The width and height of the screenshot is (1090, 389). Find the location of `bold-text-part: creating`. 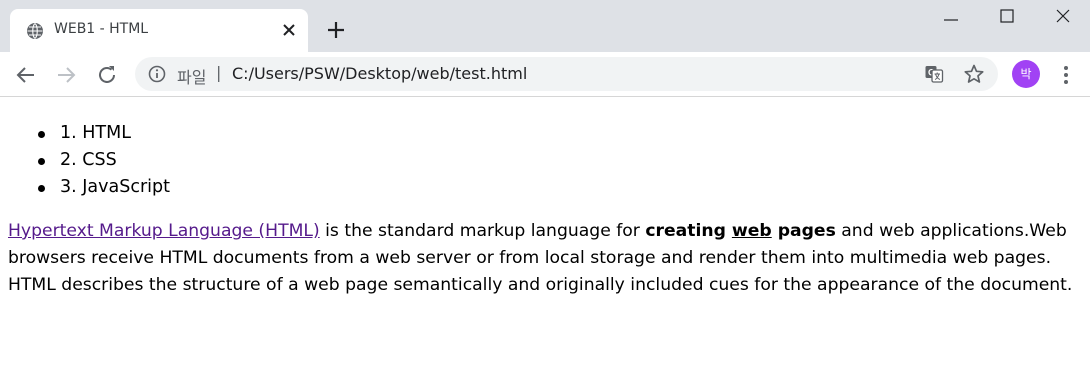

bold-text-part: creating is located at coordinates (688, 231).